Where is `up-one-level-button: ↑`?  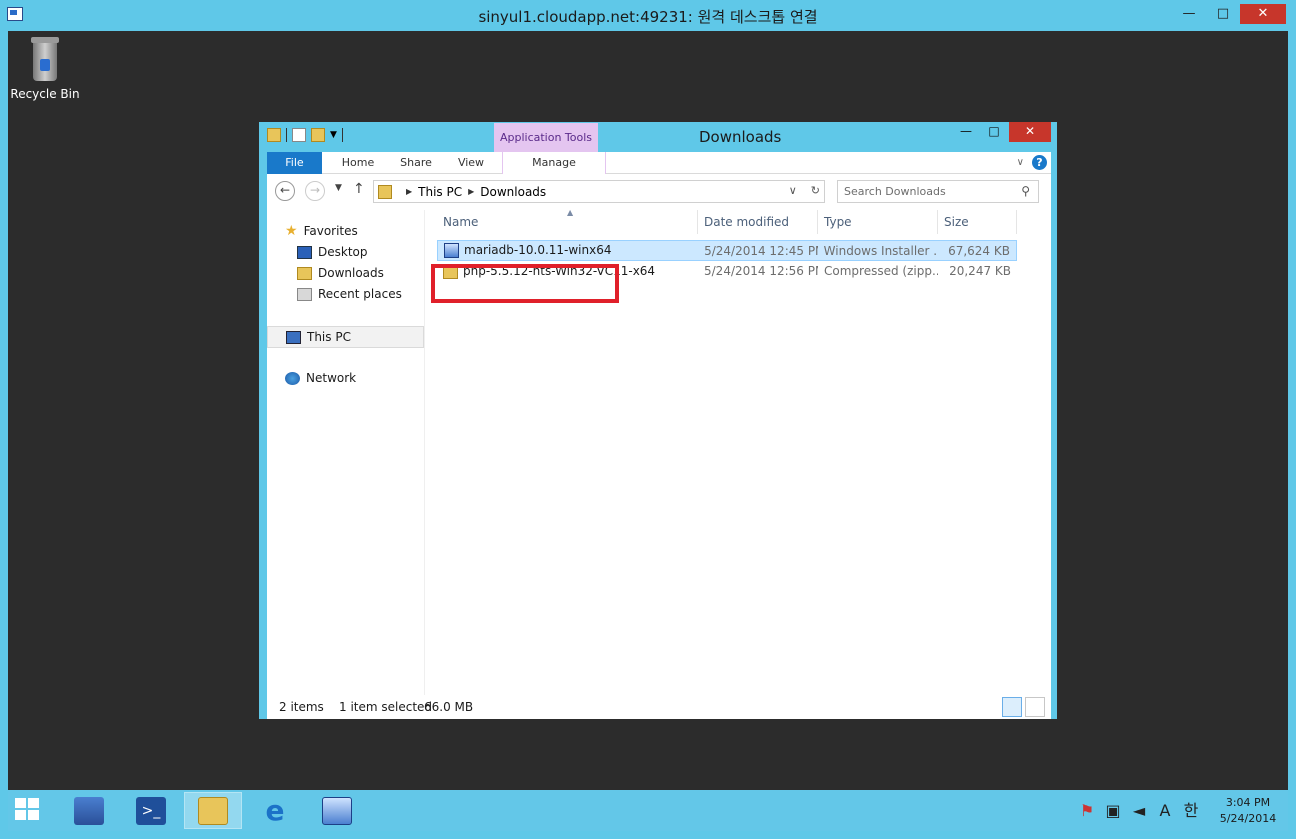 up-one-level-button: ↑ is located at coordinates (359, 189).